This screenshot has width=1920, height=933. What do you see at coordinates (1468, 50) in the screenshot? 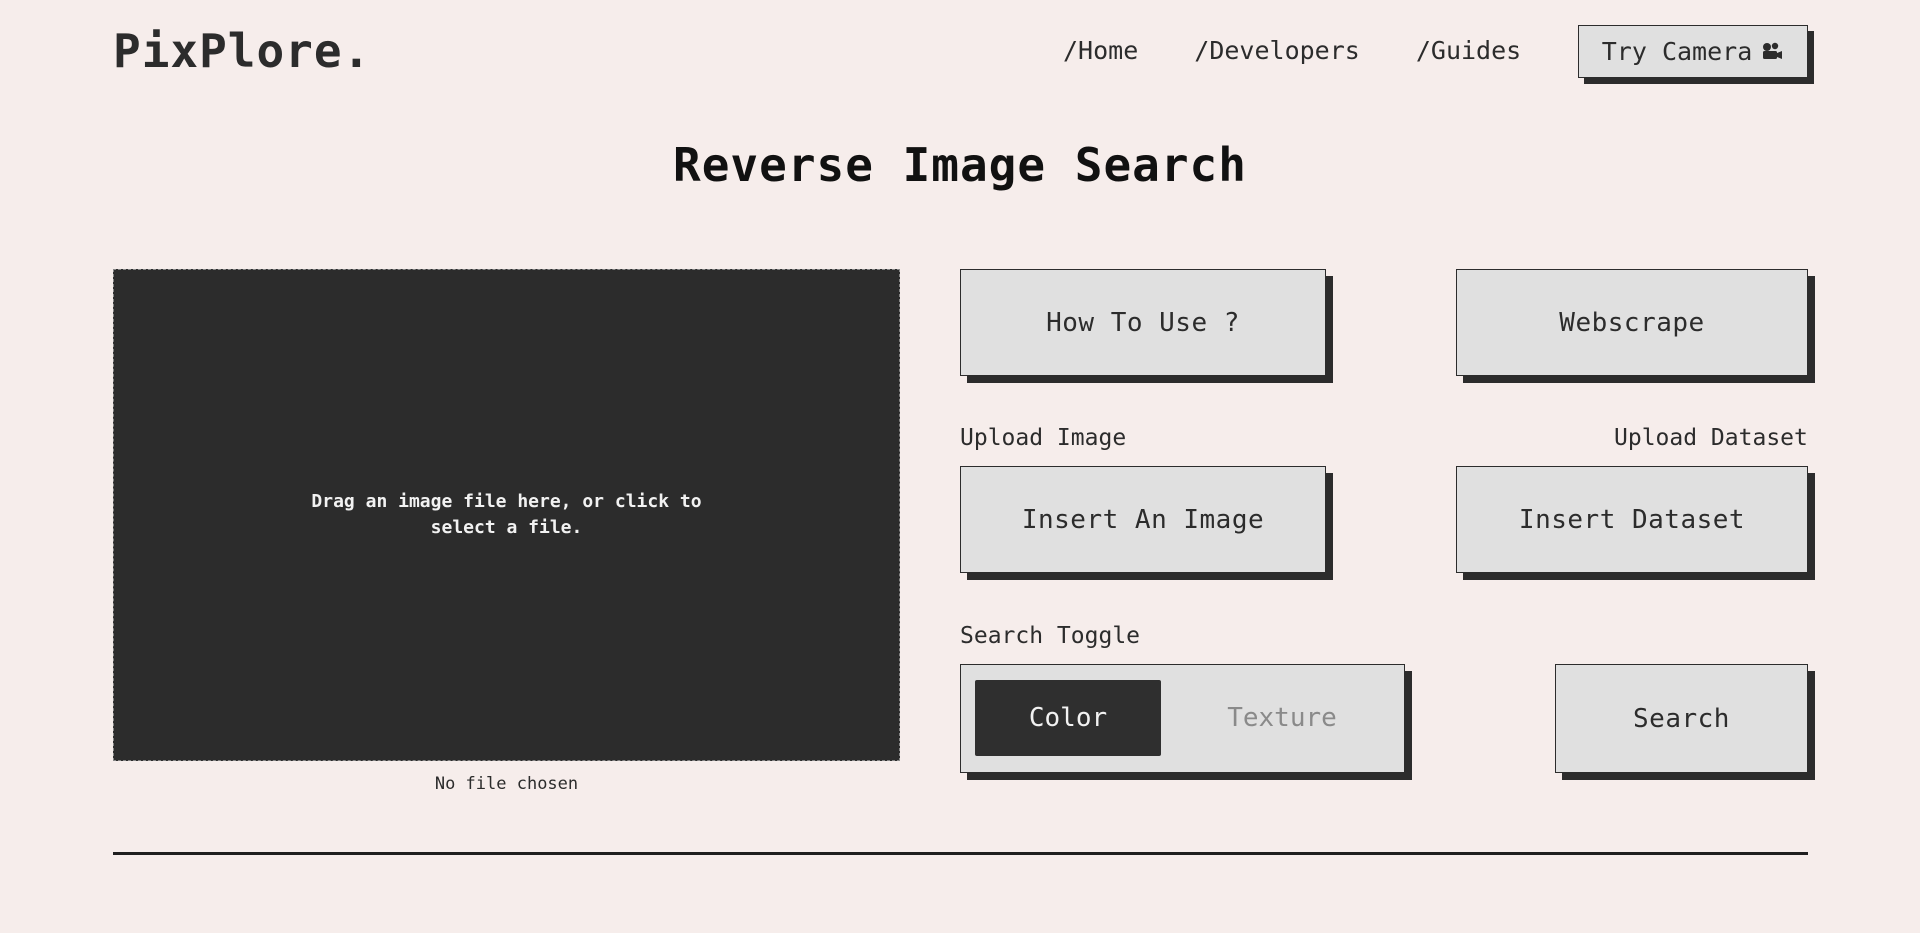
I see `nav-guides-link: /Guides` at bounding box center [1468, 50].